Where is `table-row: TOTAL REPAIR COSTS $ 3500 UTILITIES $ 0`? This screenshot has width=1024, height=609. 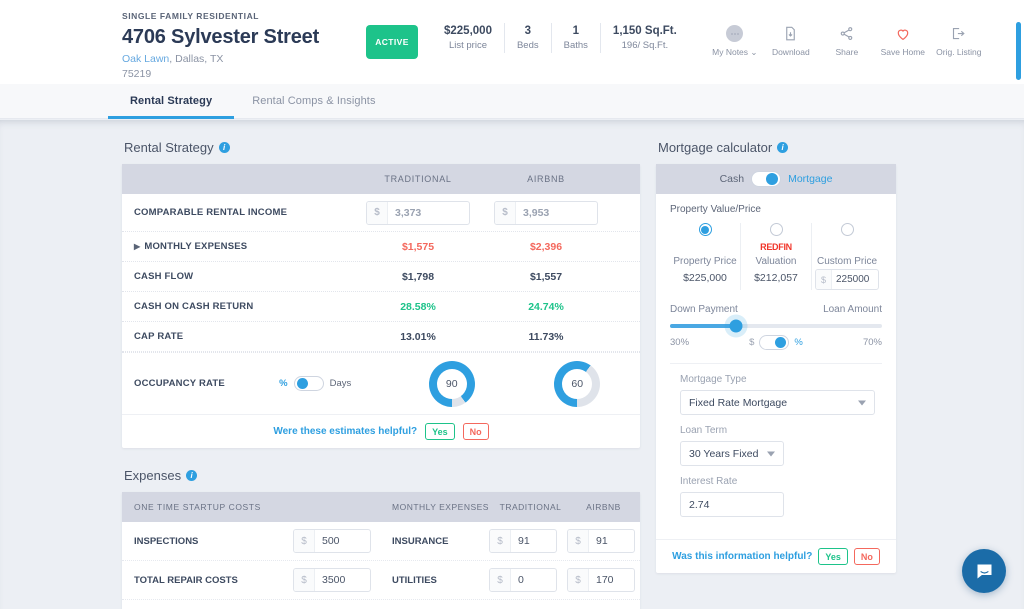
table-row: TOTAL REPAIR COSTS $ 3500 UTILITIES $ 0 is located at coordinates (381, 580).